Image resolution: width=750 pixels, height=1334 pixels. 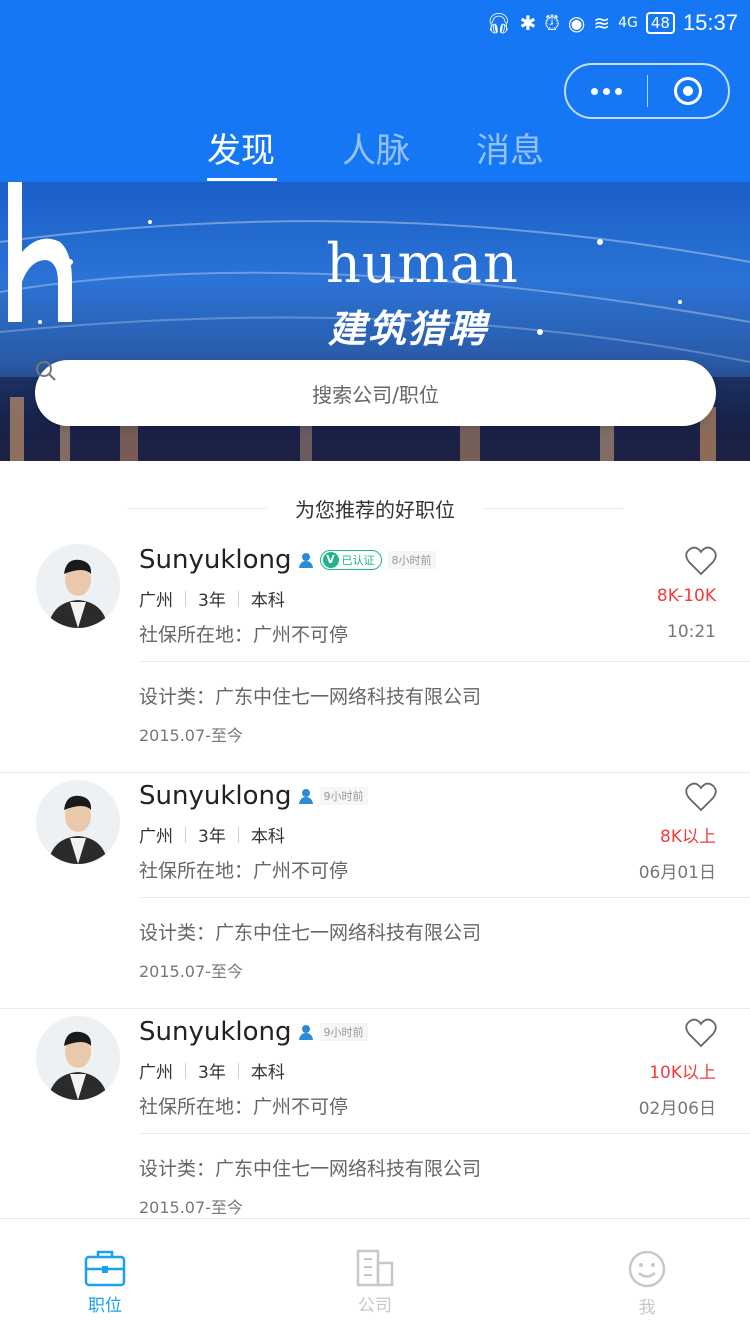 I want to click on top-tabs: 发现 人脉 消息, so click(x=375, y=154).